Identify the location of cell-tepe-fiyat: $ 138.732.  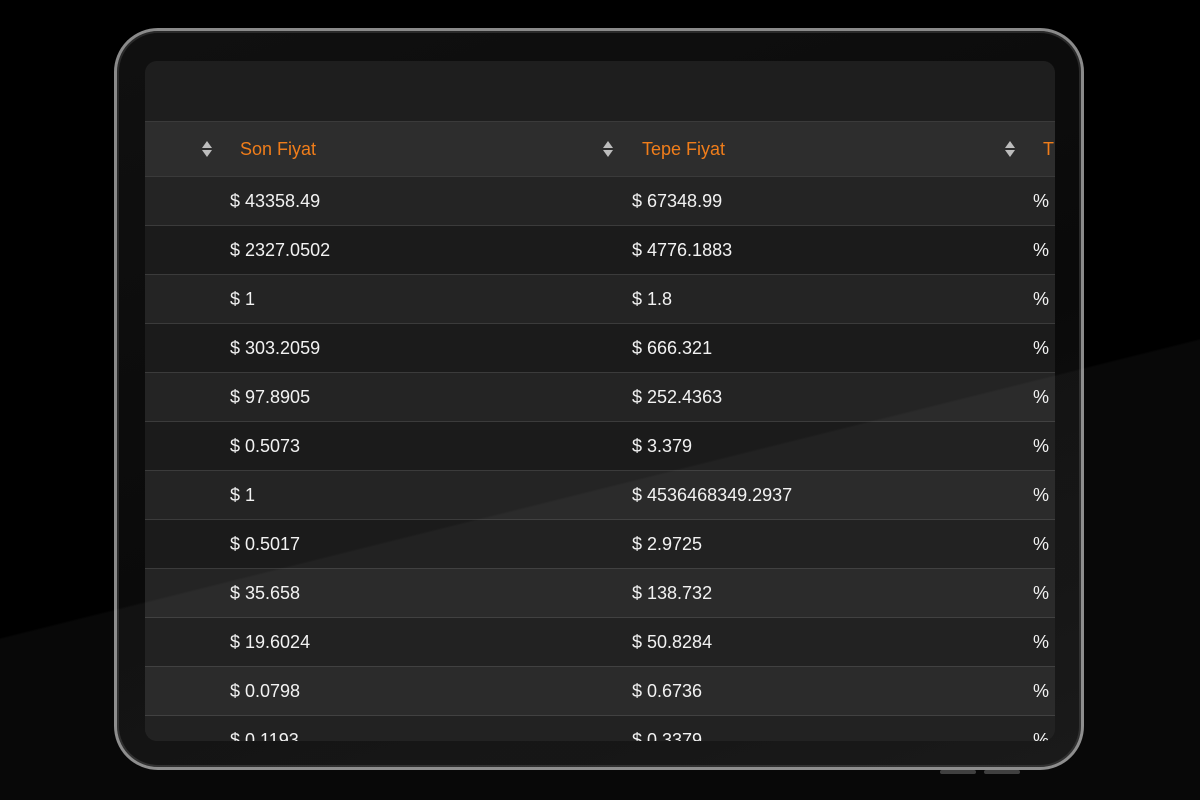
(672, 593).